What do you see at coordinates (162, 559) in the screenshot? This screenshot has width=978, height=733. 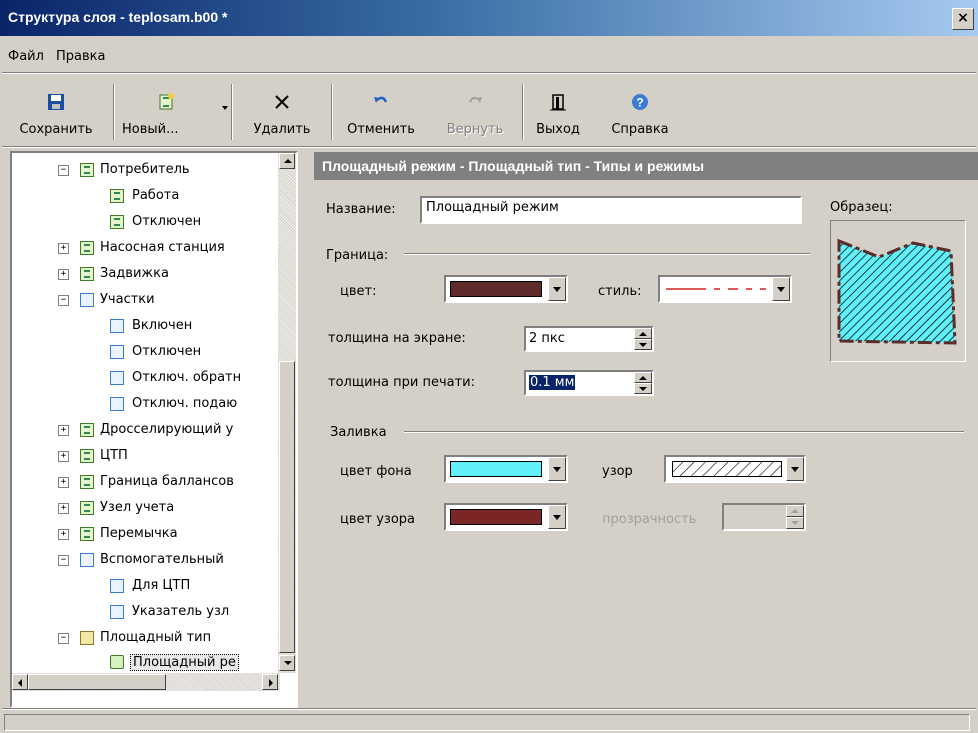 I see `tree-item-label: Вспомогательный` at bounding box center [162, 559].